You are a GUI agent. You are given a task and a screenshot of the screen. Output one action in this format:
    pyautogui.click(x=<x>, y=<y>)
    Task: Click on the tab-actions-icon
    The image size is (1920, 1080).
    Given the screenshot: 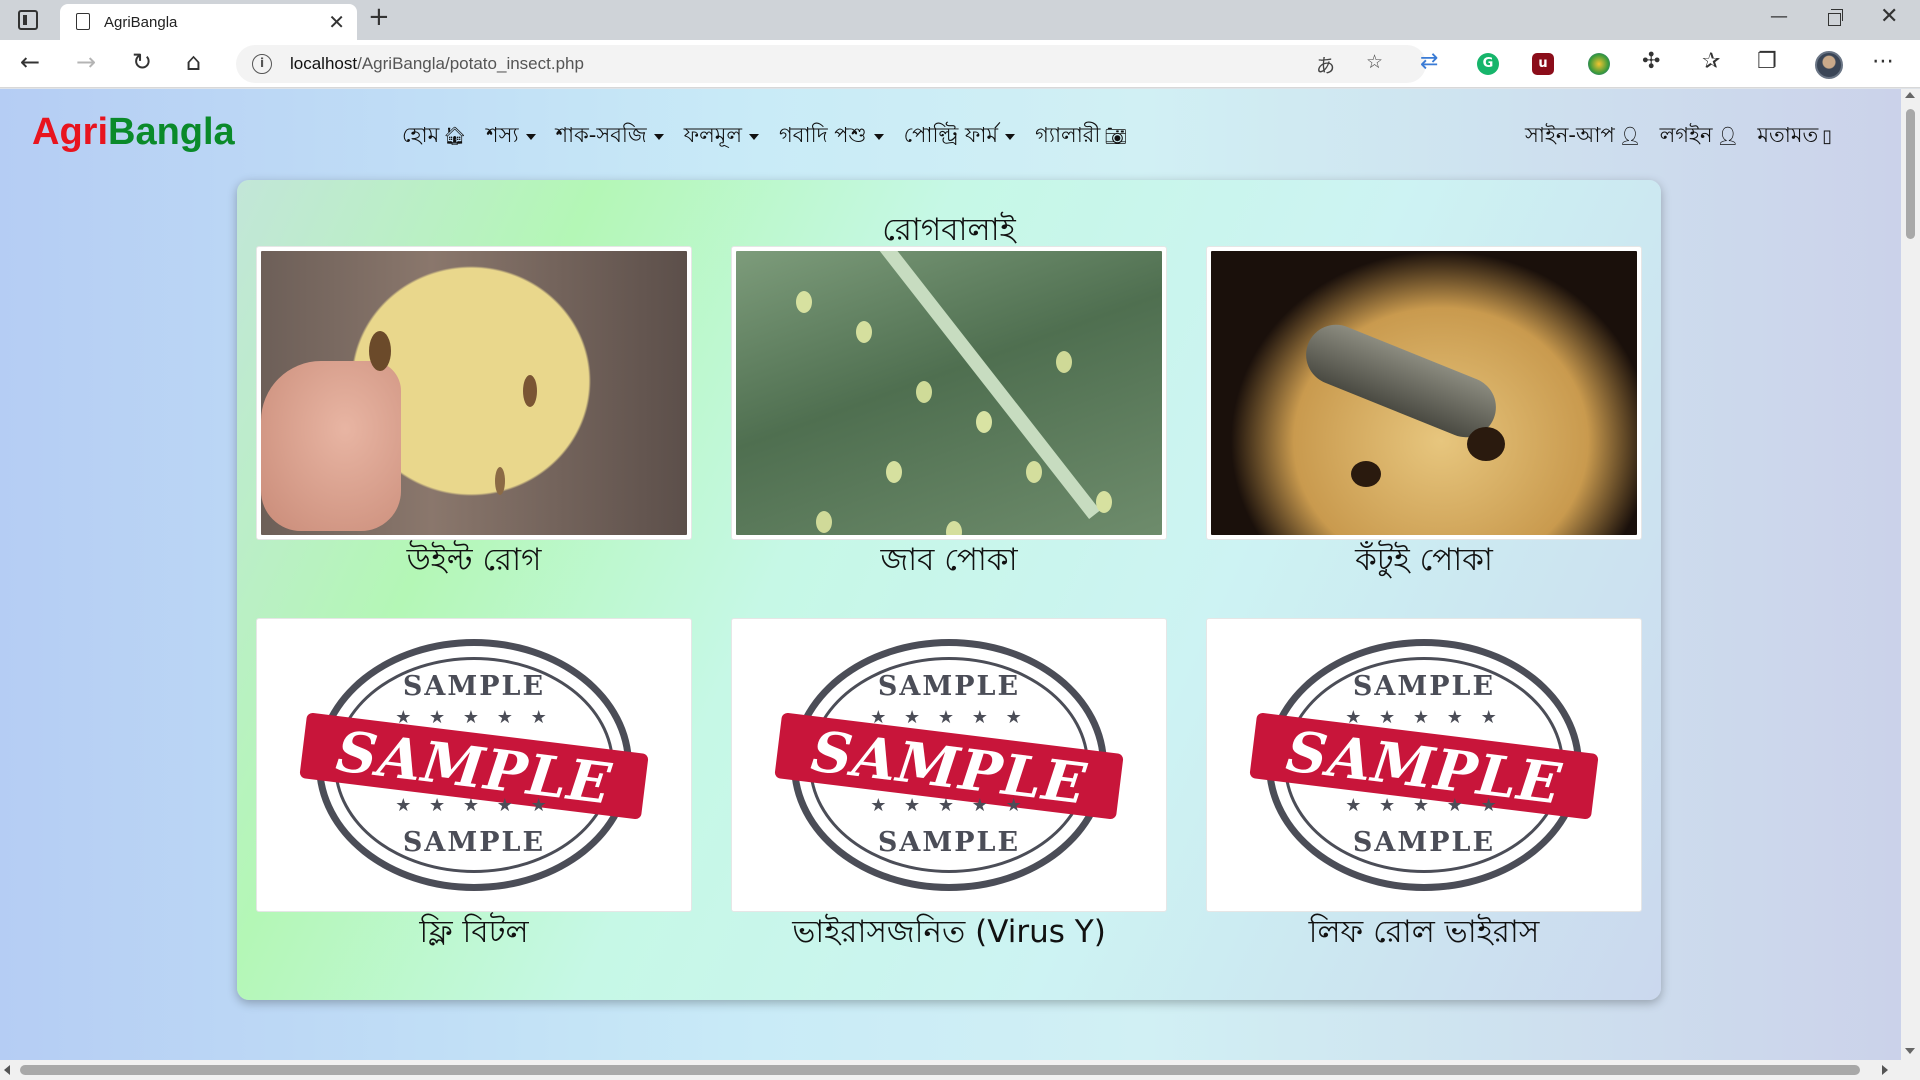 What is the action you would take?
    pyautogui.click(x=28, y=20)
    